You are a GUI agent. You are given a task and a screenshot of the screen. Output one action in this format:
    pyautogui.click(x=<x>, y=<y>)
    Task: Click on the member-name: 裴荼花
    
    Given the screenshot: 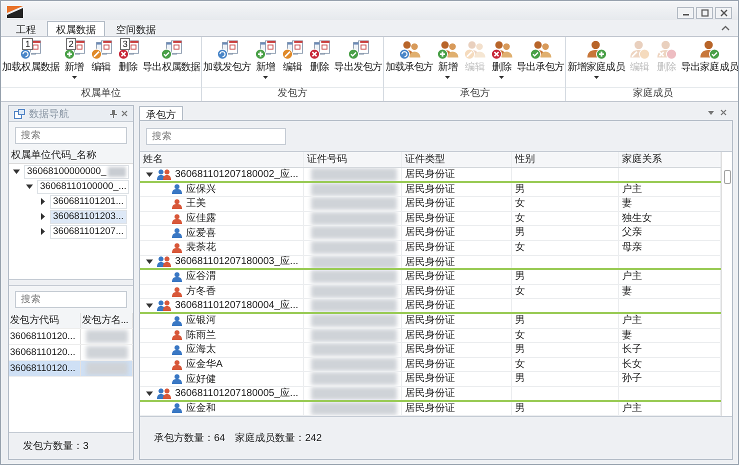 What is the action you would take?
    pyautogui.click(x=201, y=247)
    